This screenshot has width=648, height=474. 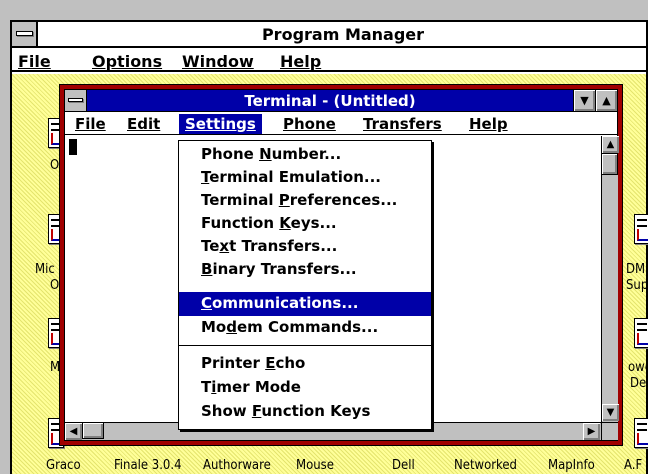 I want to click on scroll-down-button: ▼, so click(x=610, y=412).